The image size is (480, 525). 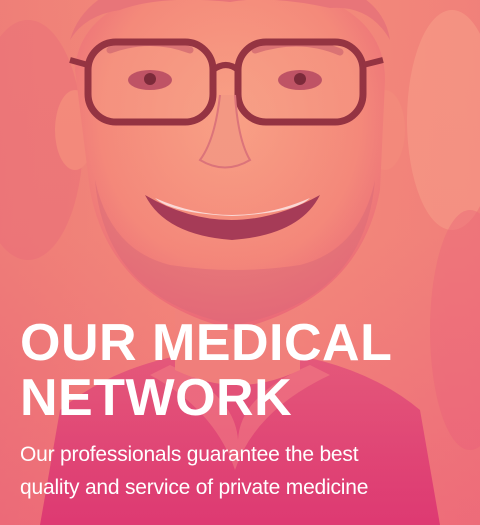 What do you see at coordinates (206, 343) in the screenshot?
I see `hero-title-line-1: OUR MEDICAL` at bounding box center [206, 343].